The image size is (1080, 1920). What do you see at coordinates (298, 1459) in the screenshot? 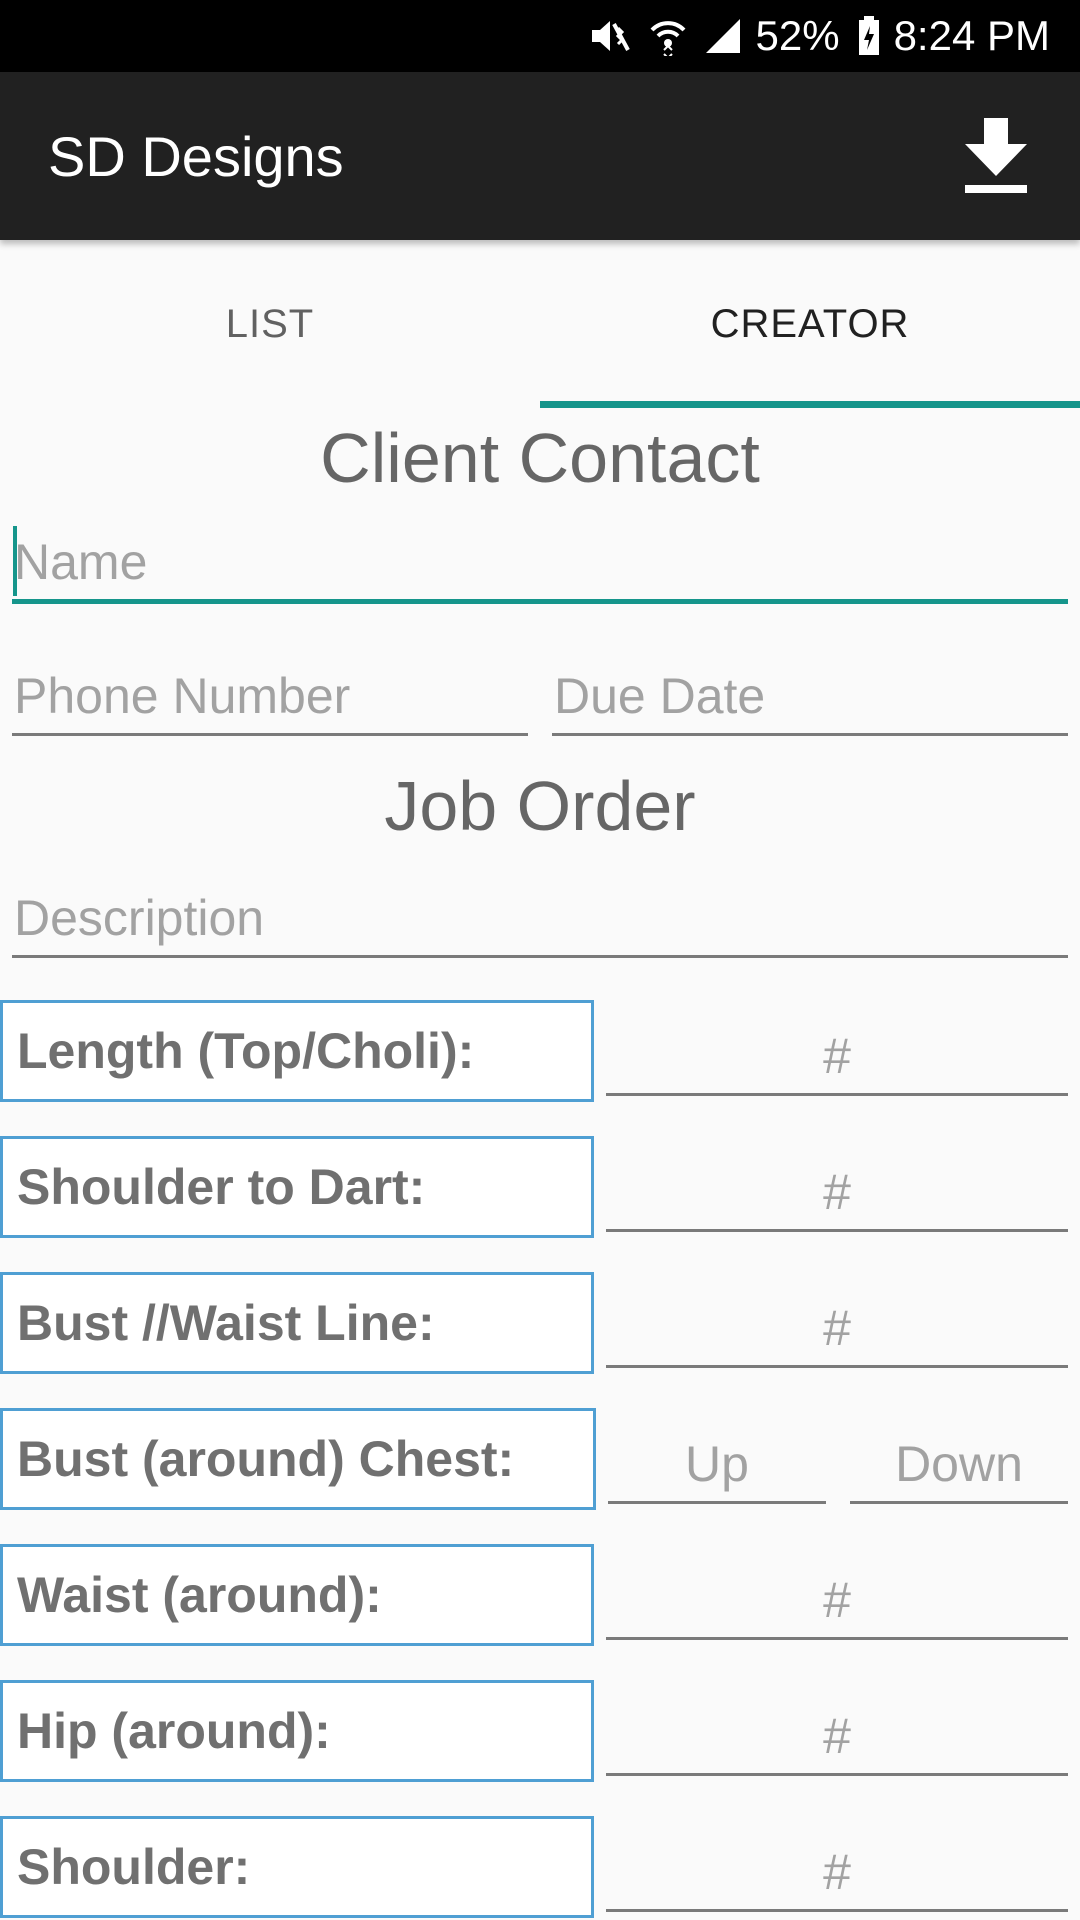
I see `measurement-label: Bust (around) Chest:` at bounding box center [298, 1459].